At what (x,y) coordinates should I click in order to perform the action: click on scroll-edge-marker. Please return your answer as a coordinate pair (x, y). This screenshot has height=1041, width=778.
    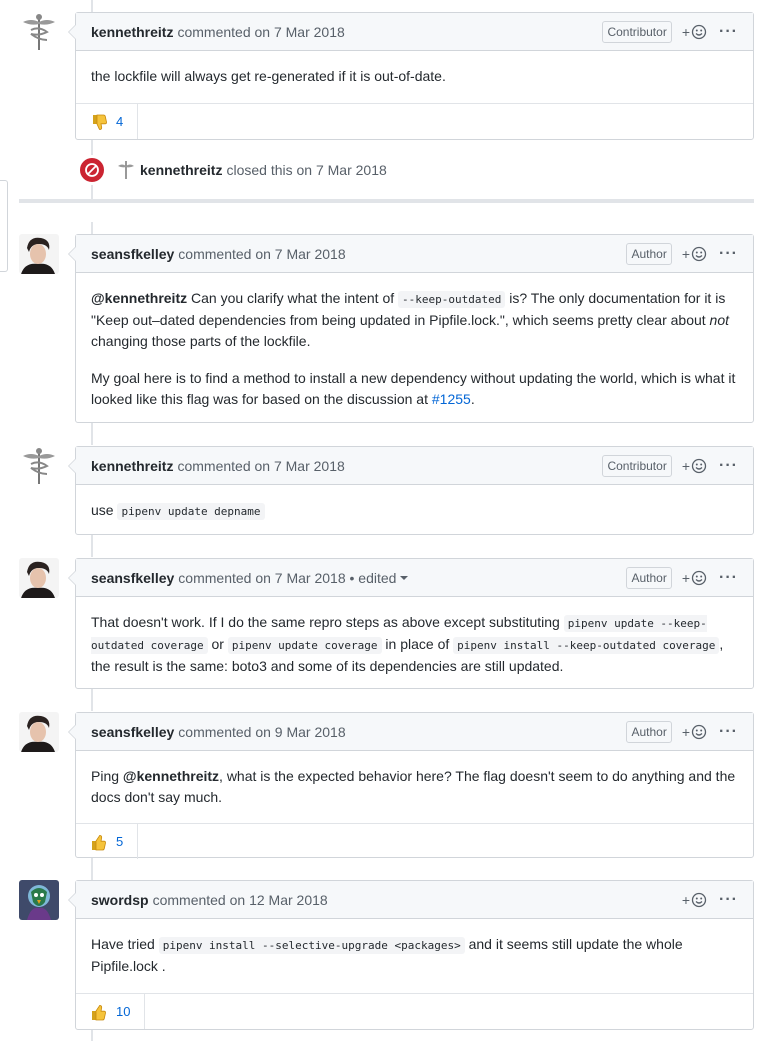
    Looking at the image, I should click on (4, 226).